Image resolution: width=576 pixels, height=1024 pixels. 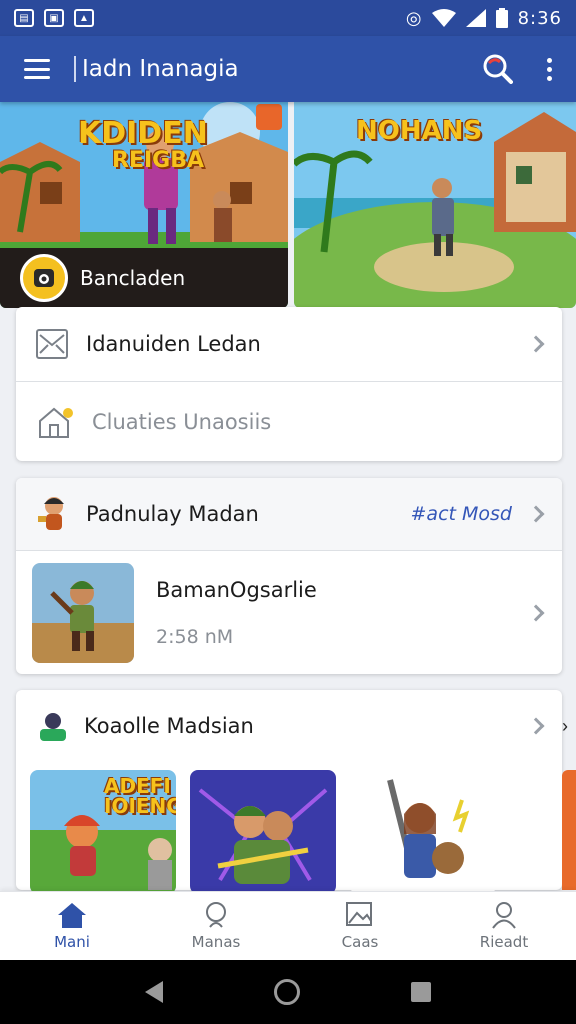 I want to click on tile-1-text: ADEFI IOIENG, so click(x=140, y=796).